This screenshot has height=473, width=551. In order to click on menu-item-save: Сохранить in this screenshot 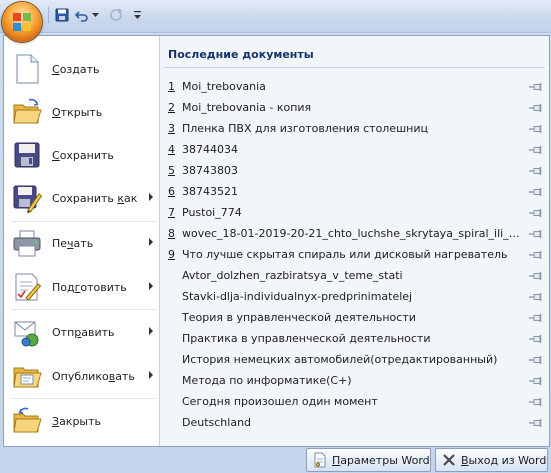, I will do `click(81, 155)`.